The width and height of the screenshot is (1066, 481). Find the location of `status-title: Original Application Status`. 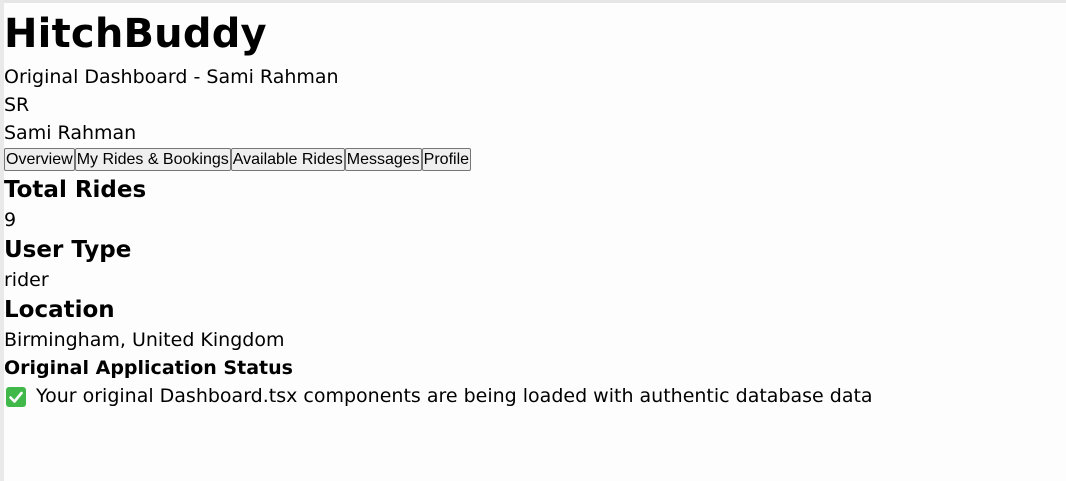

status-title: Original Application Status is located at coordinates (148, 368).